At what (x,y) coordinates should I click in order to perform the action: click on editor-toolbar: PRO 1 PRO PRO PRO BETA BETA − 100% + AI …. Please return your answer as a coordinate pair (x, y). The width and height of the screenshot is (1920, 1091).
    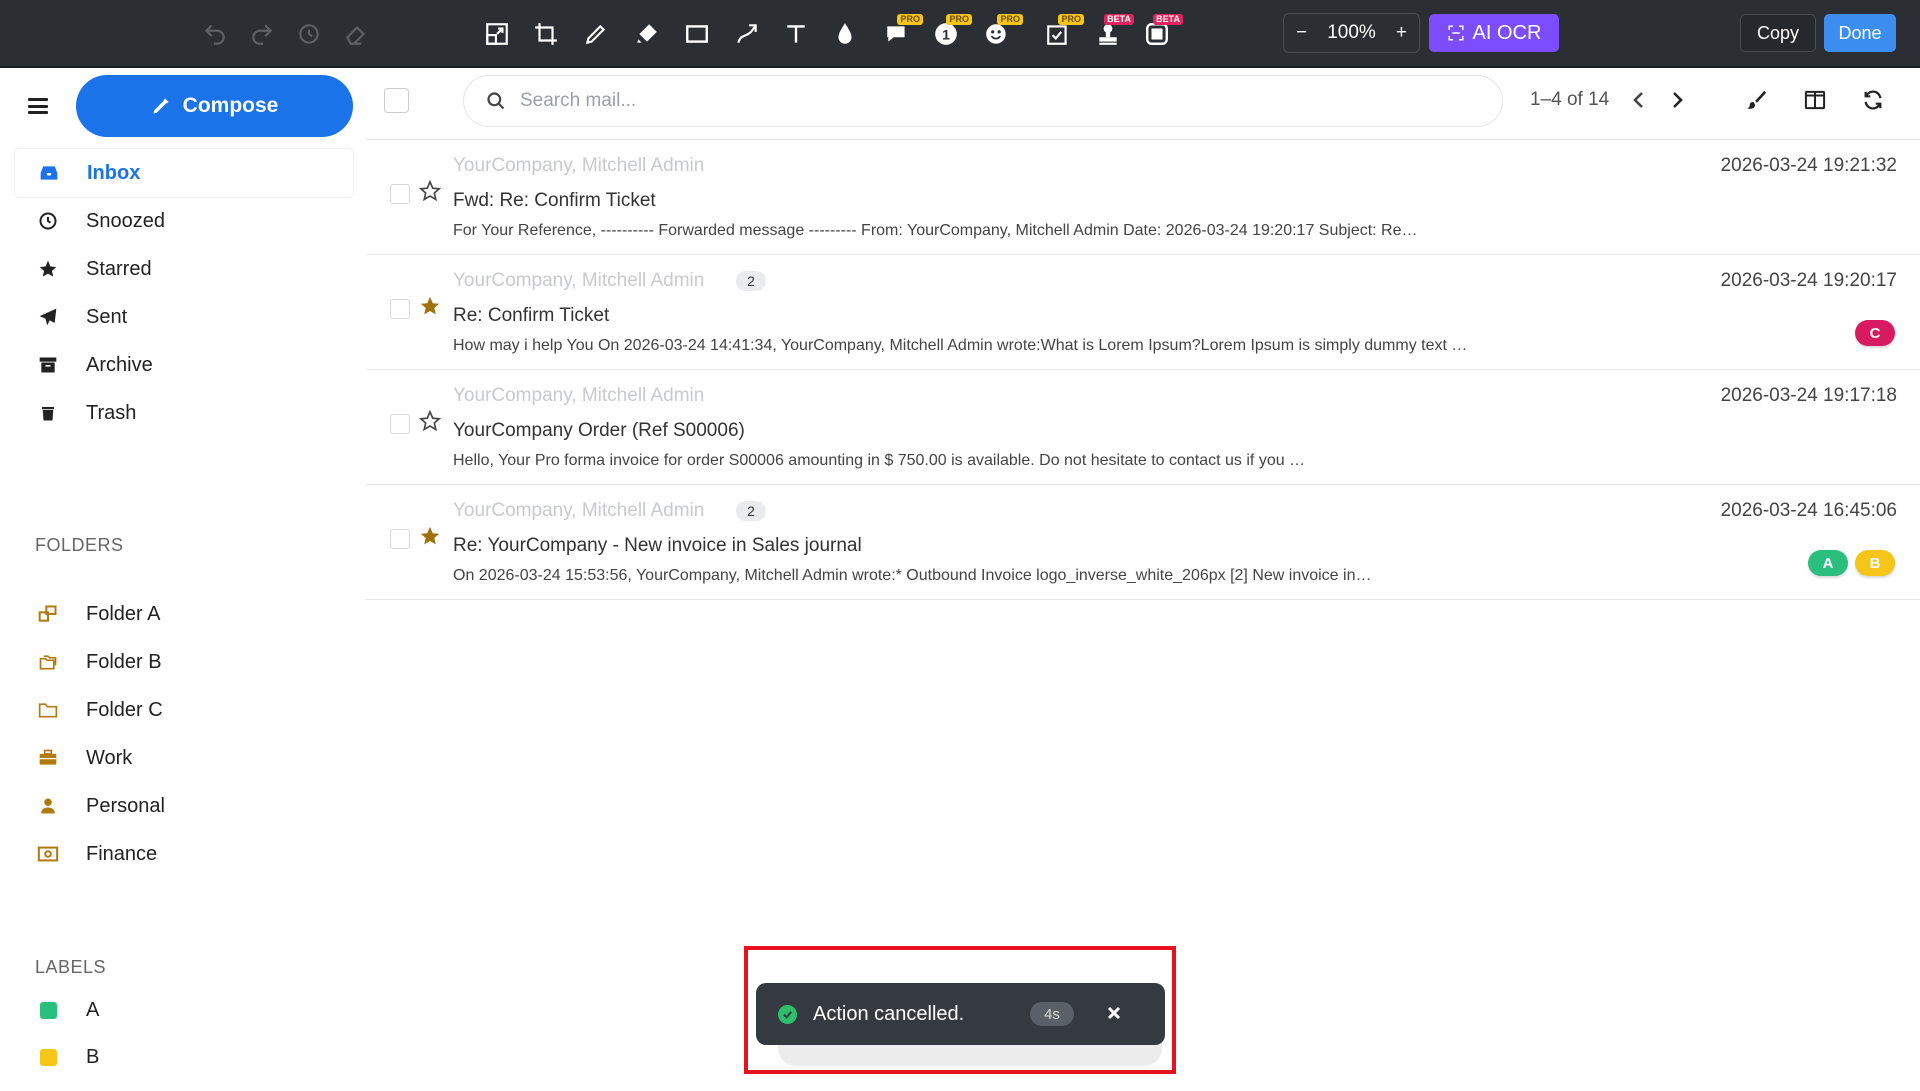
    Looking at the image, I should click on (960, 34).